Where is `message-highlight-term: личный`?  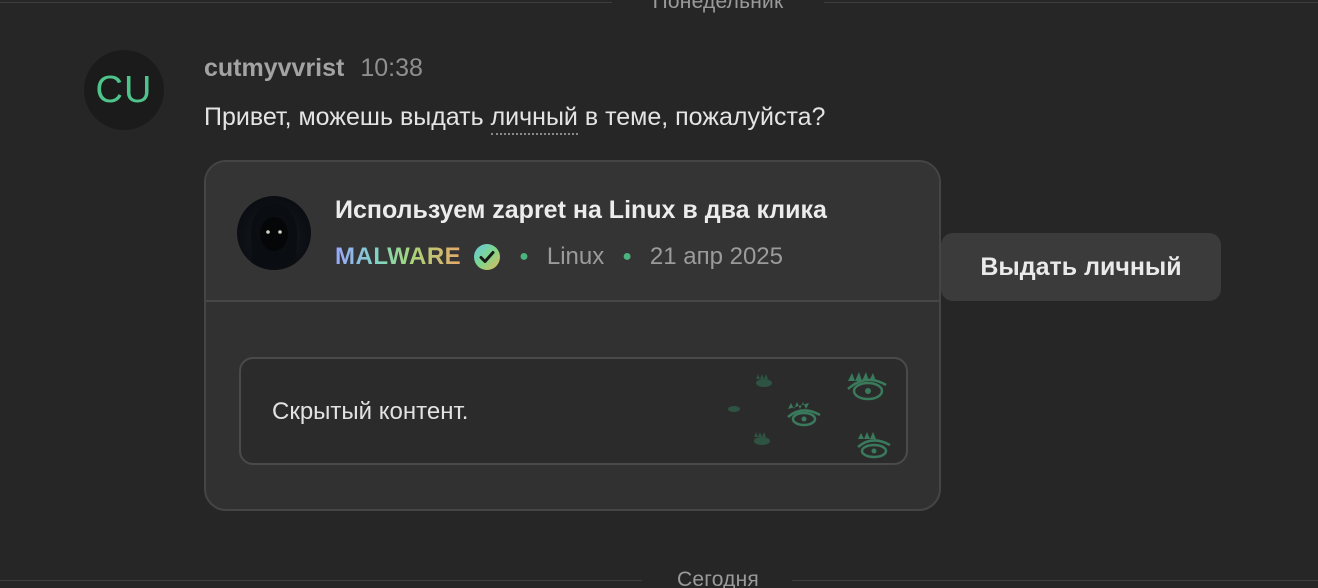 message-highlight-term: личный is located at coordinates (534, 119).